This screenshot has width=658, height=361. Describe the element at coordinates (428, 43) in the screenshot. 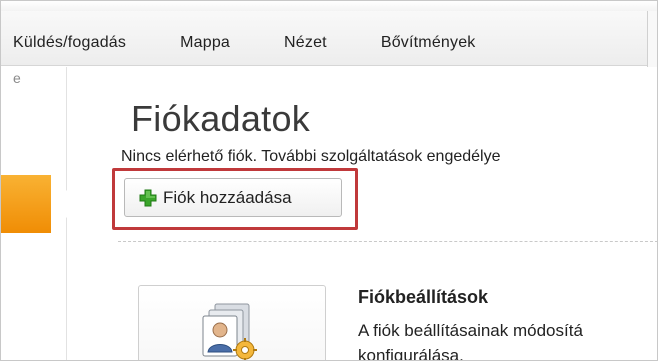

I see `tab-add-ins: Bővítmények` at that location.